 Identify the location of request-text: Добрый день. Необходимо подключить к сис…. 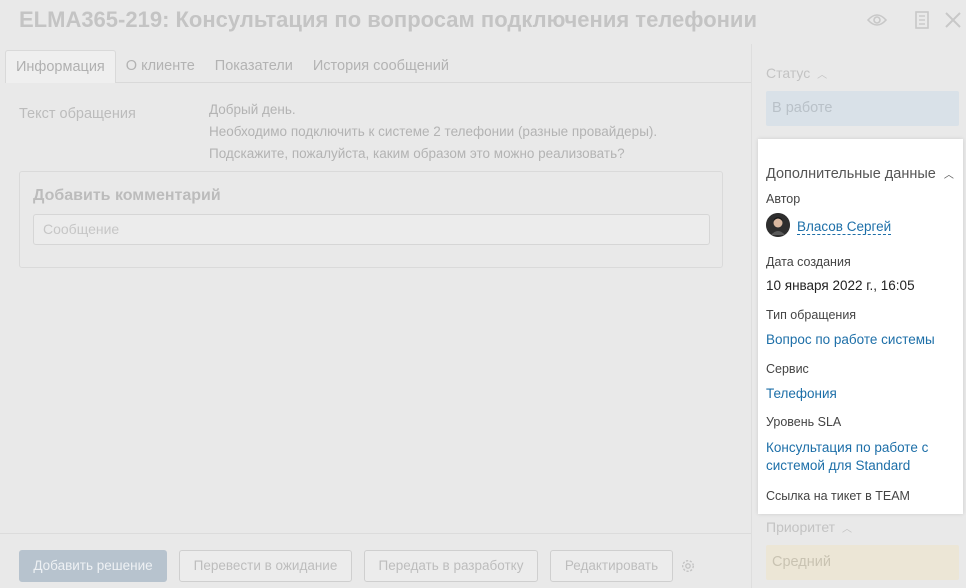
(433, 132).